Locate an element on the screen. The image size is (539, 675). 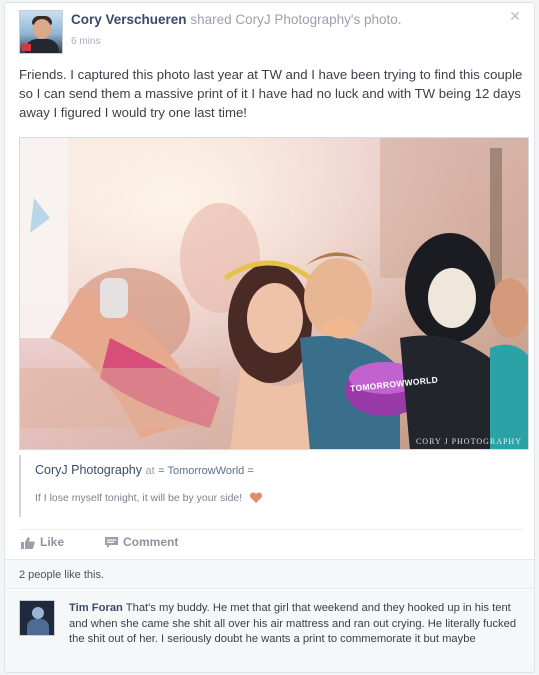
like-button: Like is located at coordinates (42, 542).